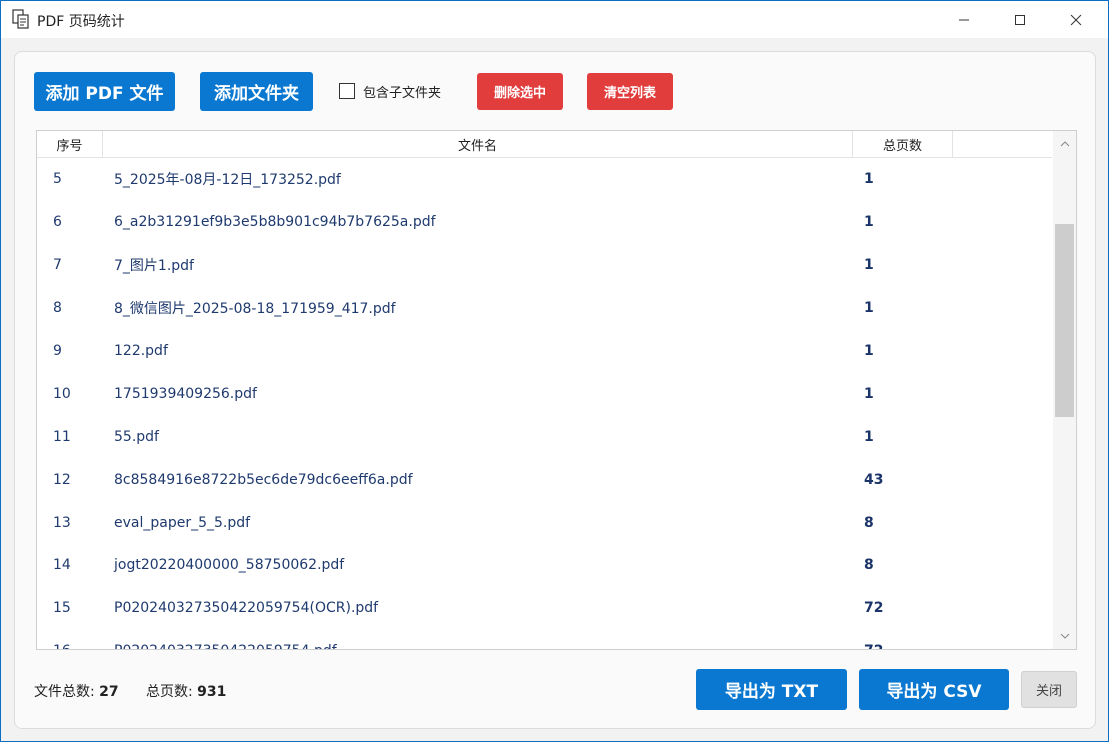  Describe the element at coordinates (212, 692) in the screenshot. I see `page-total-value: 931` at that location.